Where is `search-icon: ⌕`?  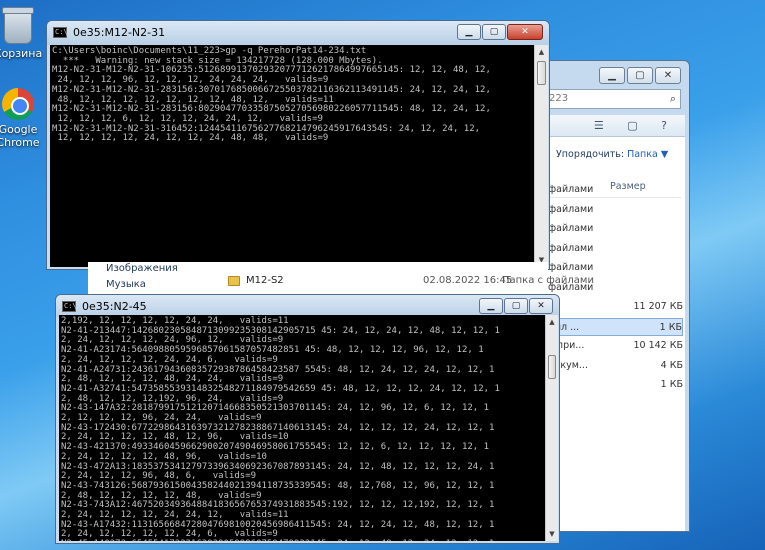
search-icon: ⌕ is located at coordinates (673, 99).